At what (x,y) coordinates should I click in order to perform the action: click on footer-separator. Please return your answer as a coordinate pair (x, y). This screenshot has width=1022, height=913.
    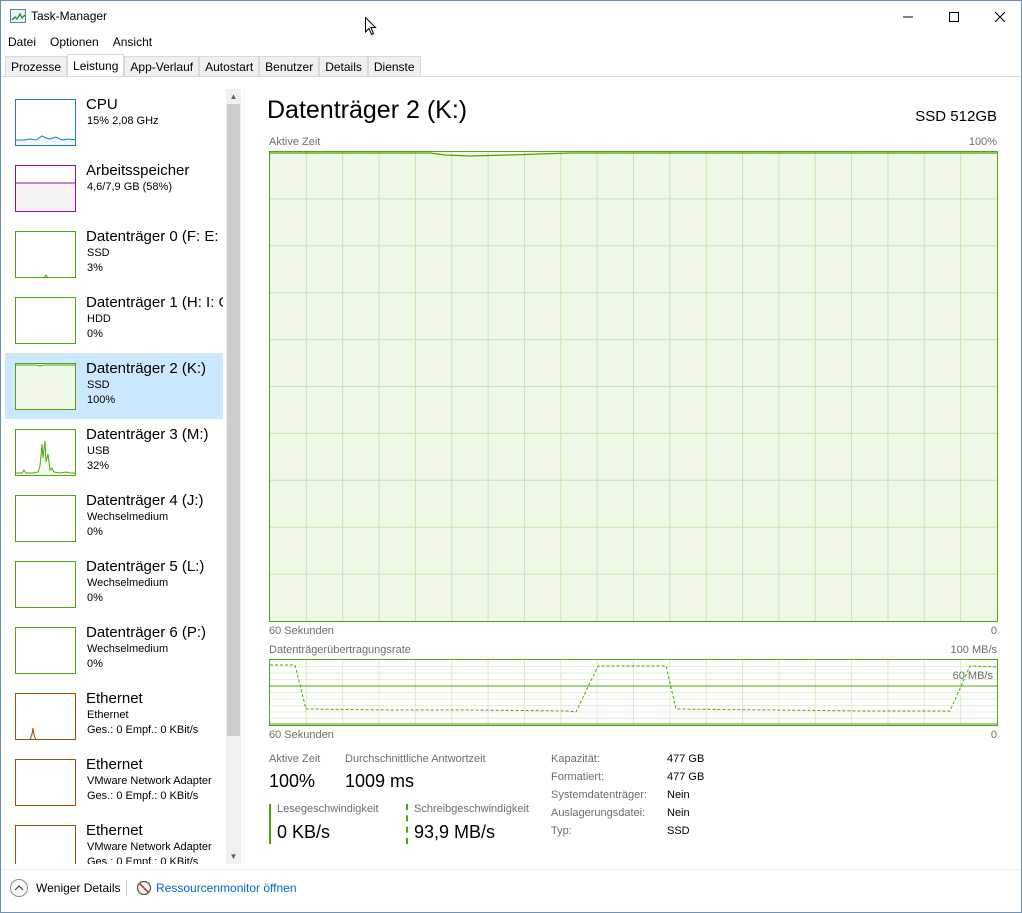
    Looking at the image, I should click on (126, 888).